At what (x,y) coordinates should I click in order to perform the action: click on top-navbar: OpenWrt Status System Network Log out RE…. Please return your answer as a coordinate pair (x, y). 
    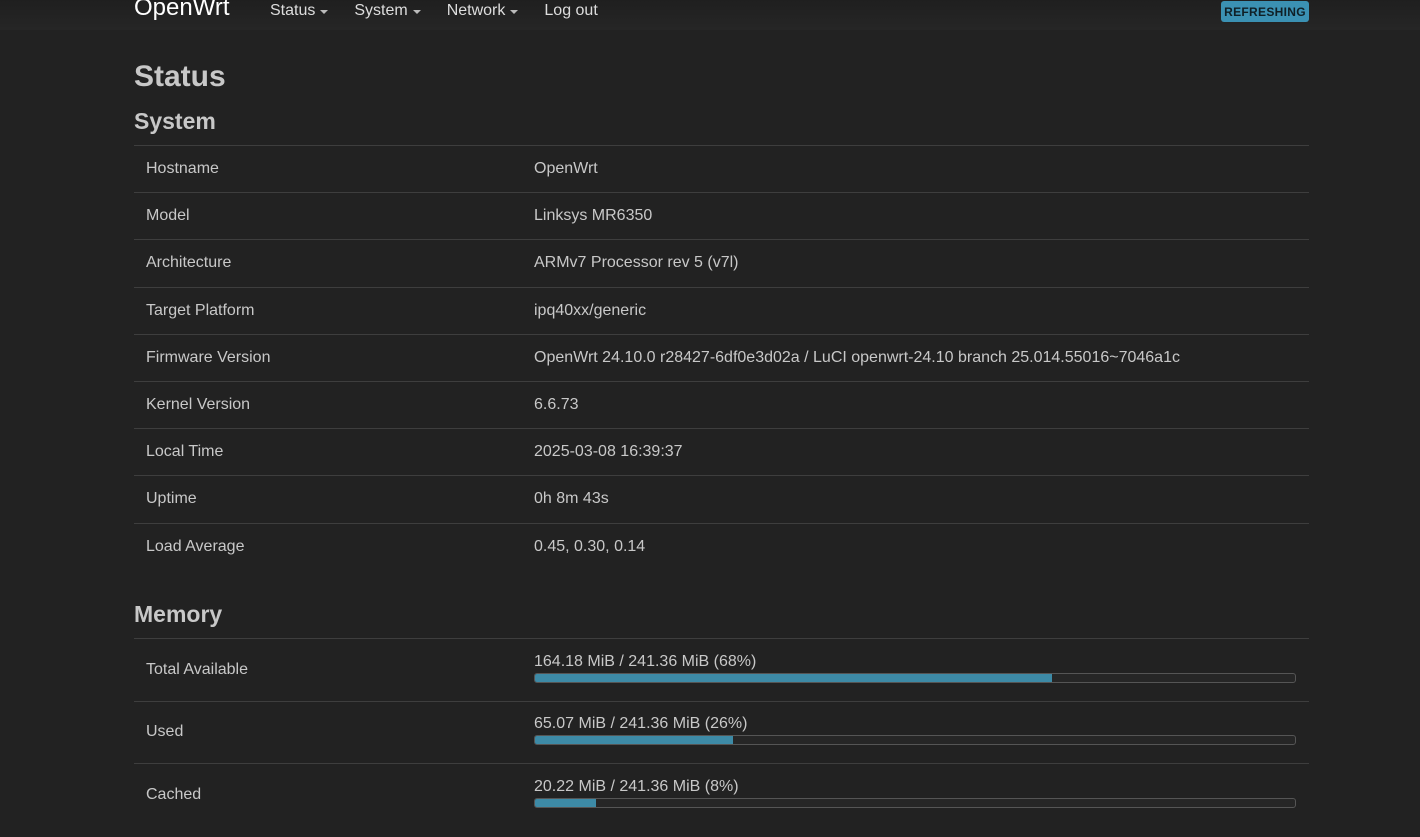
    Looking at the image, I should click on (710, 15).